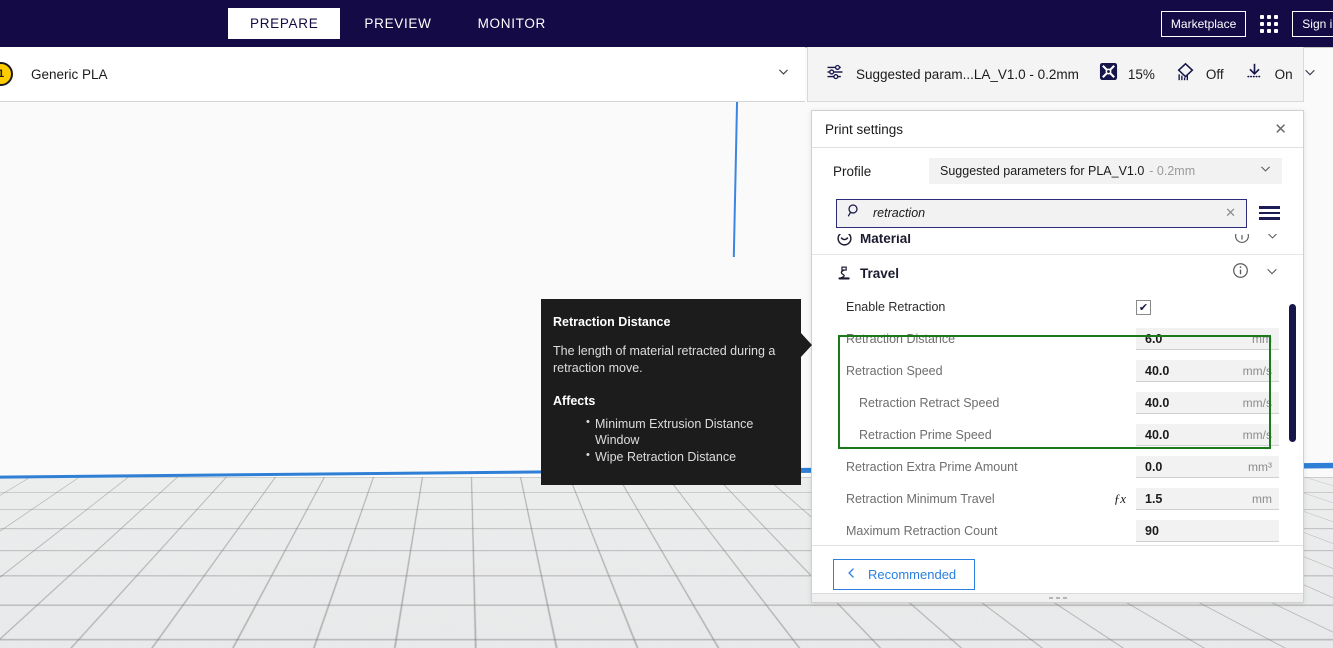 The width and height of the screenshot is (1333, 648). Describe the element at coordinates (1207, 499) in the screenshot. I see `setting-value-field: 1.5 mm` at that location.